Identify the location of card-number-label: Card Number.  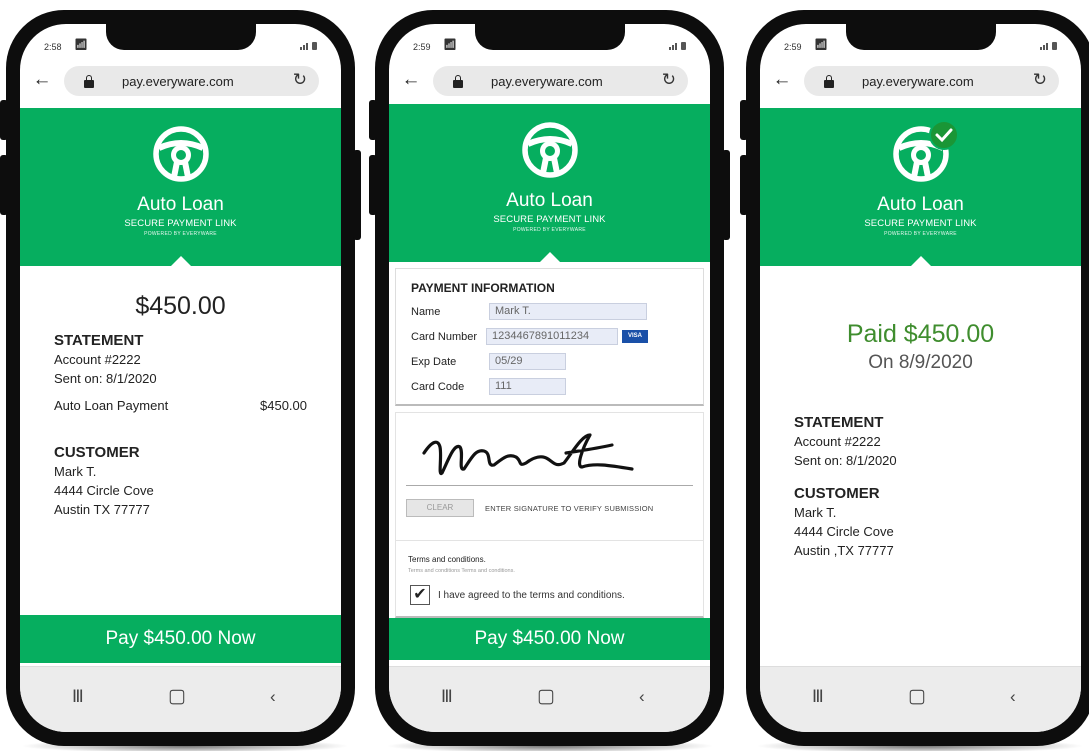
(444, 337).